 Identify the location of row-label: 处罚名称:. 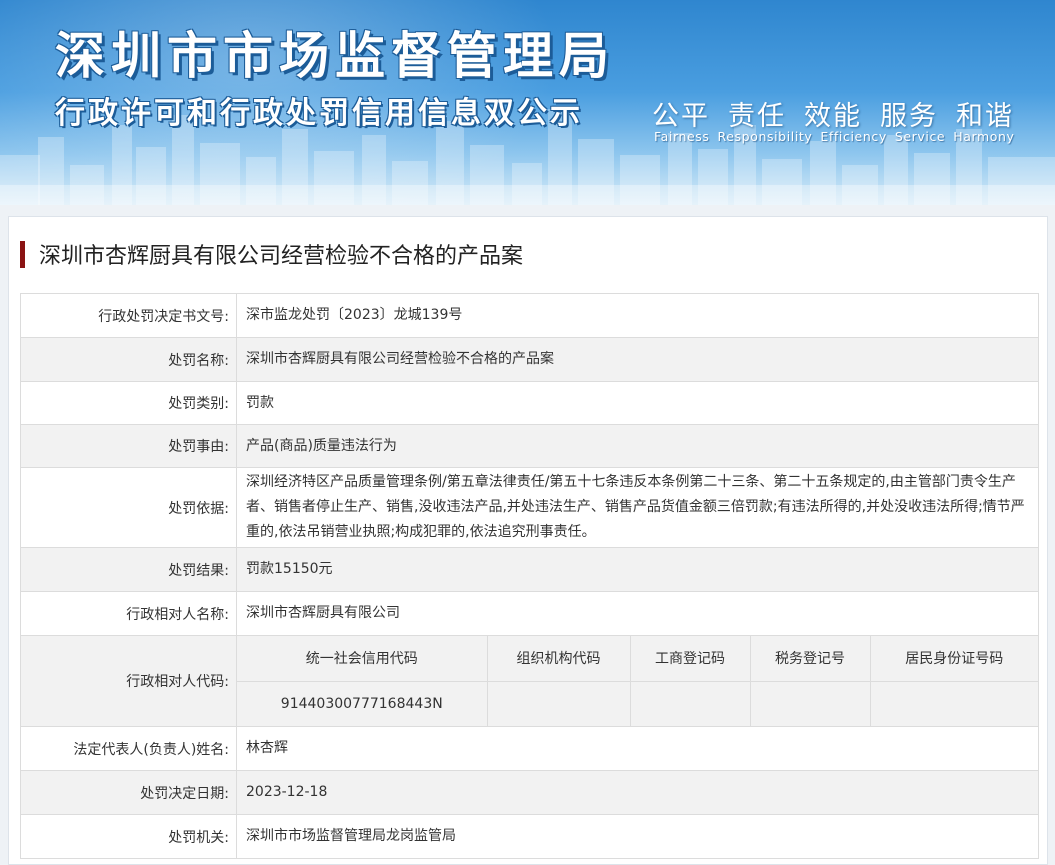
(128, 359).